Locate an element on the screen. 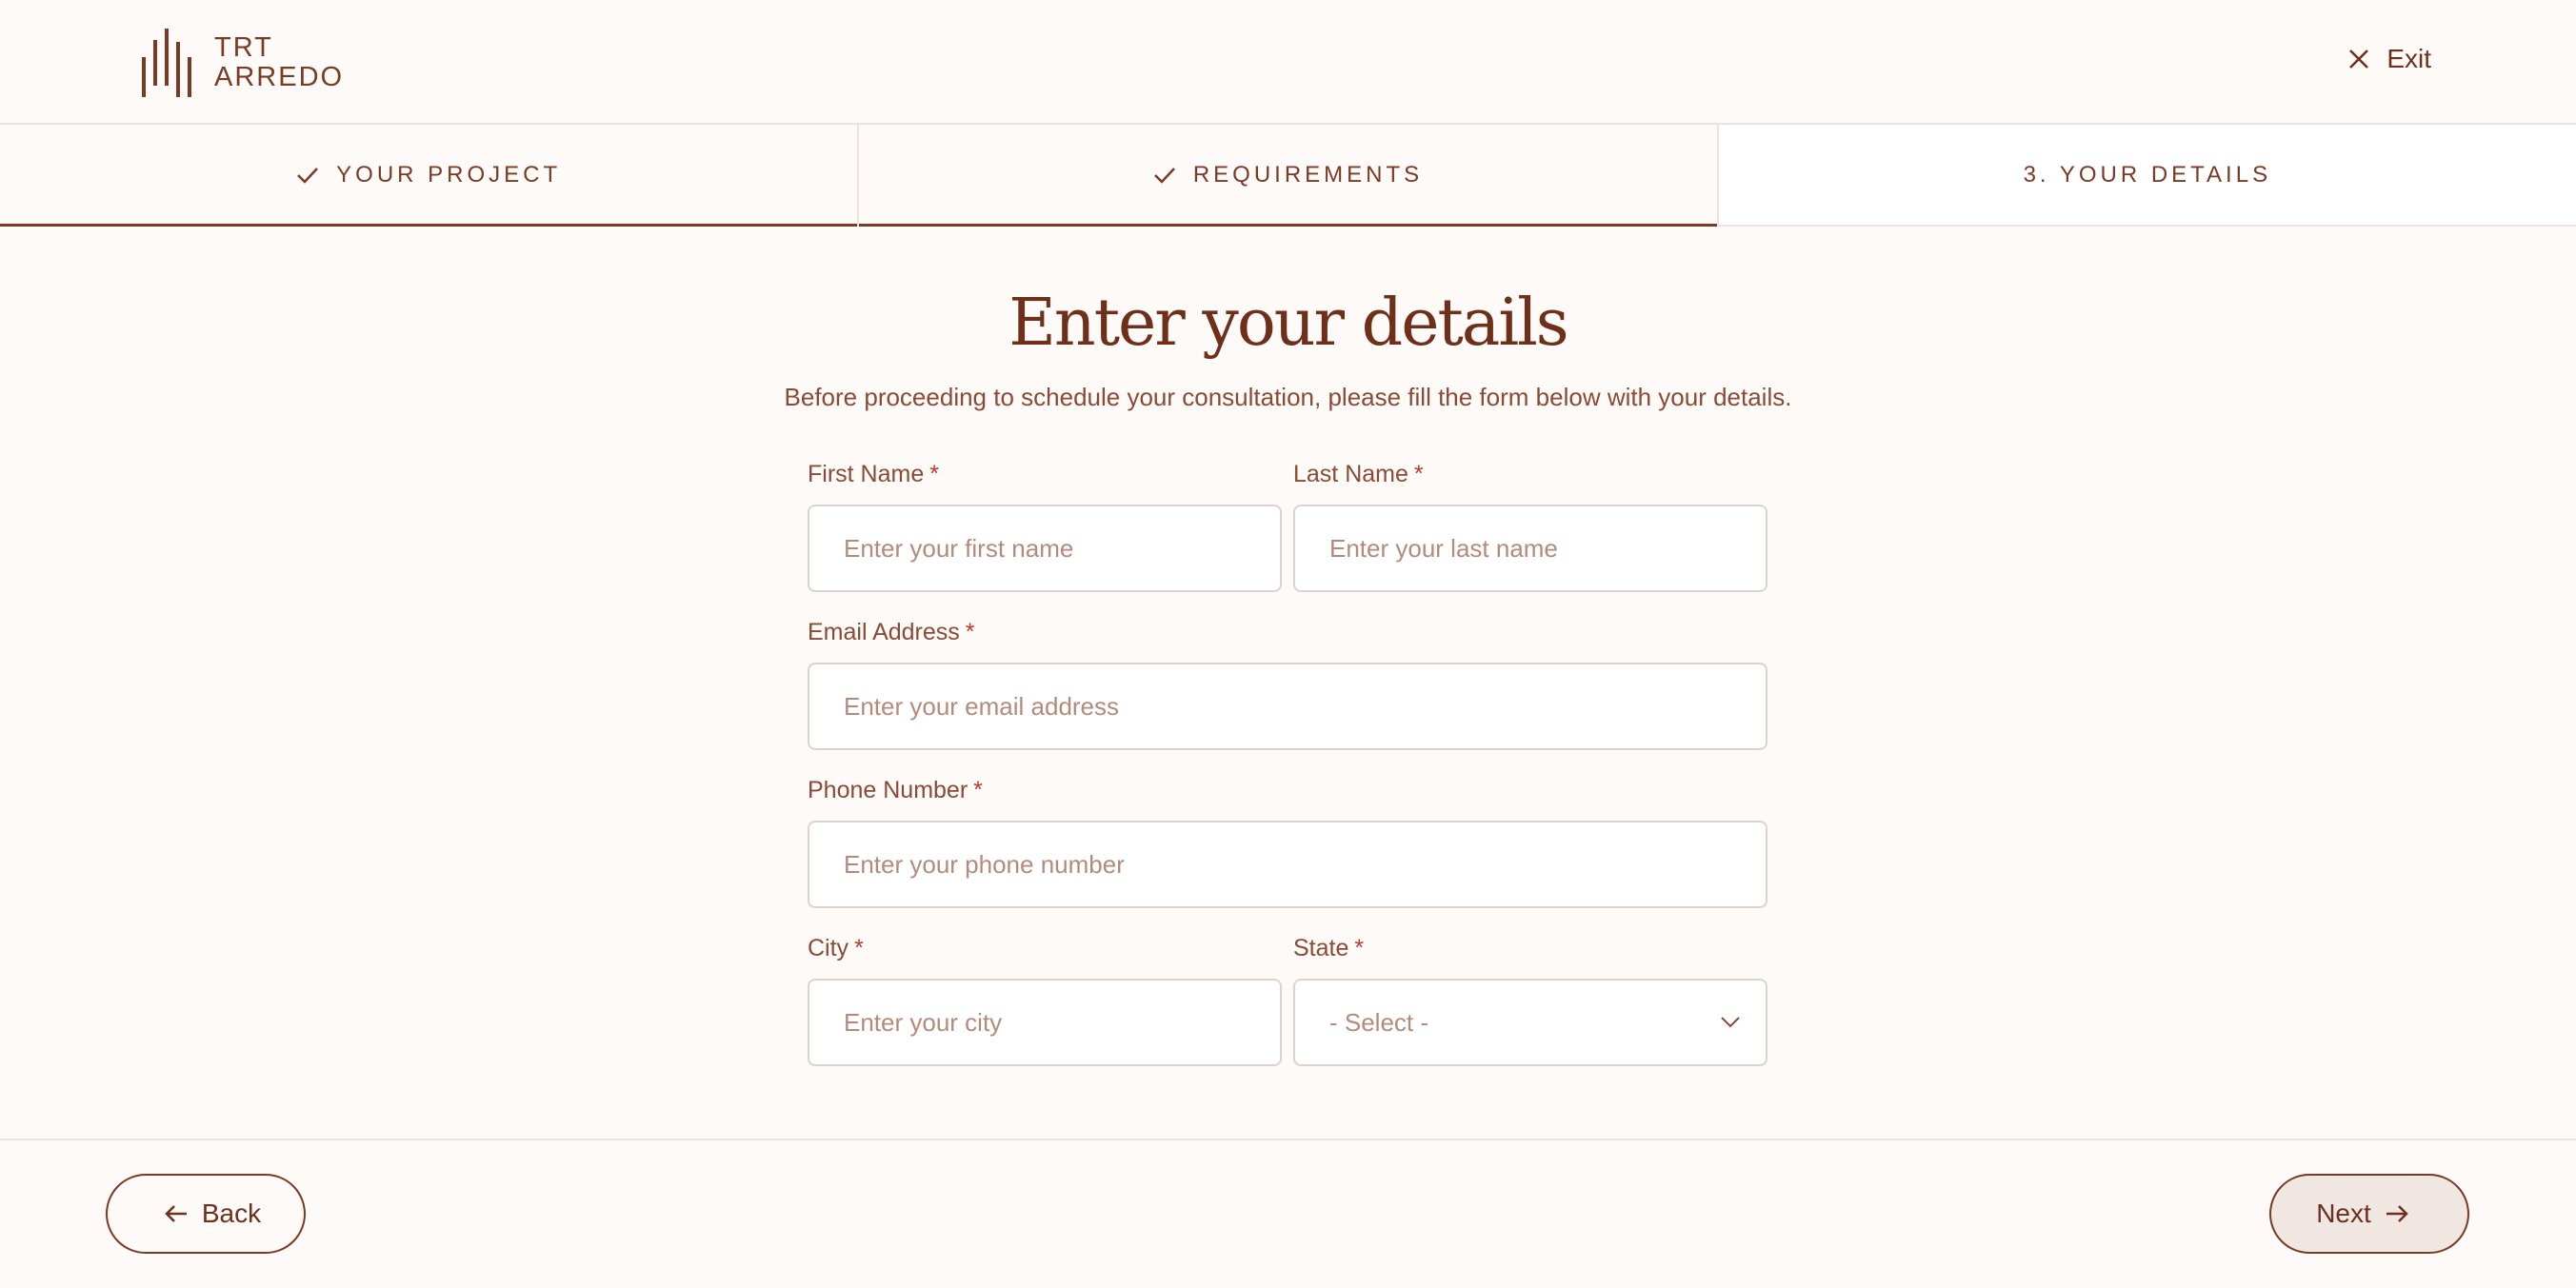 The image size is (2576, 1288). last-name-label-text: Last Name is located at coordinates (1350, 474).